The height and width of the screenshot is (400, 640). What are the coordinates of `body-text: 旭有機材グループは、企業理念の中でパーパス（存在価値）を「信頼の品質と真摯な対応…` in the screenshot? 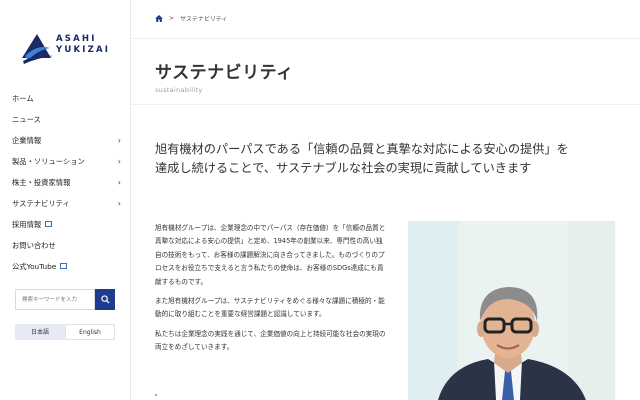 It's located at (271, 291).